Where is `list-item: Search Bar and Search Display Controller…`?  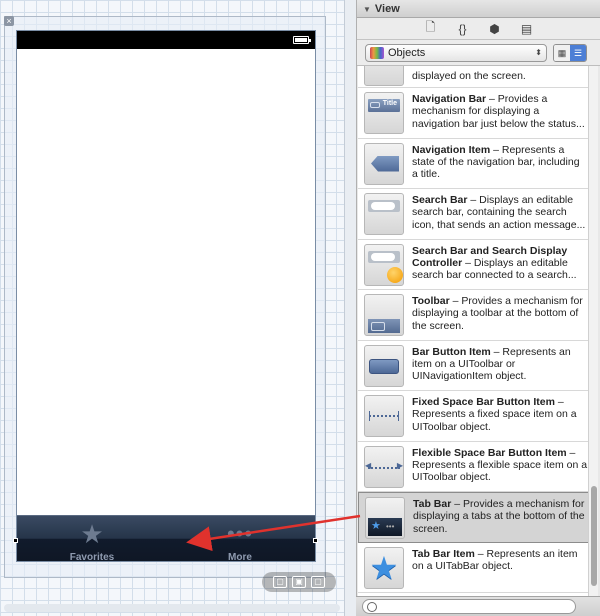
list-item: Search Bar and Search Display Controller… is located at coordinates (474, 264).